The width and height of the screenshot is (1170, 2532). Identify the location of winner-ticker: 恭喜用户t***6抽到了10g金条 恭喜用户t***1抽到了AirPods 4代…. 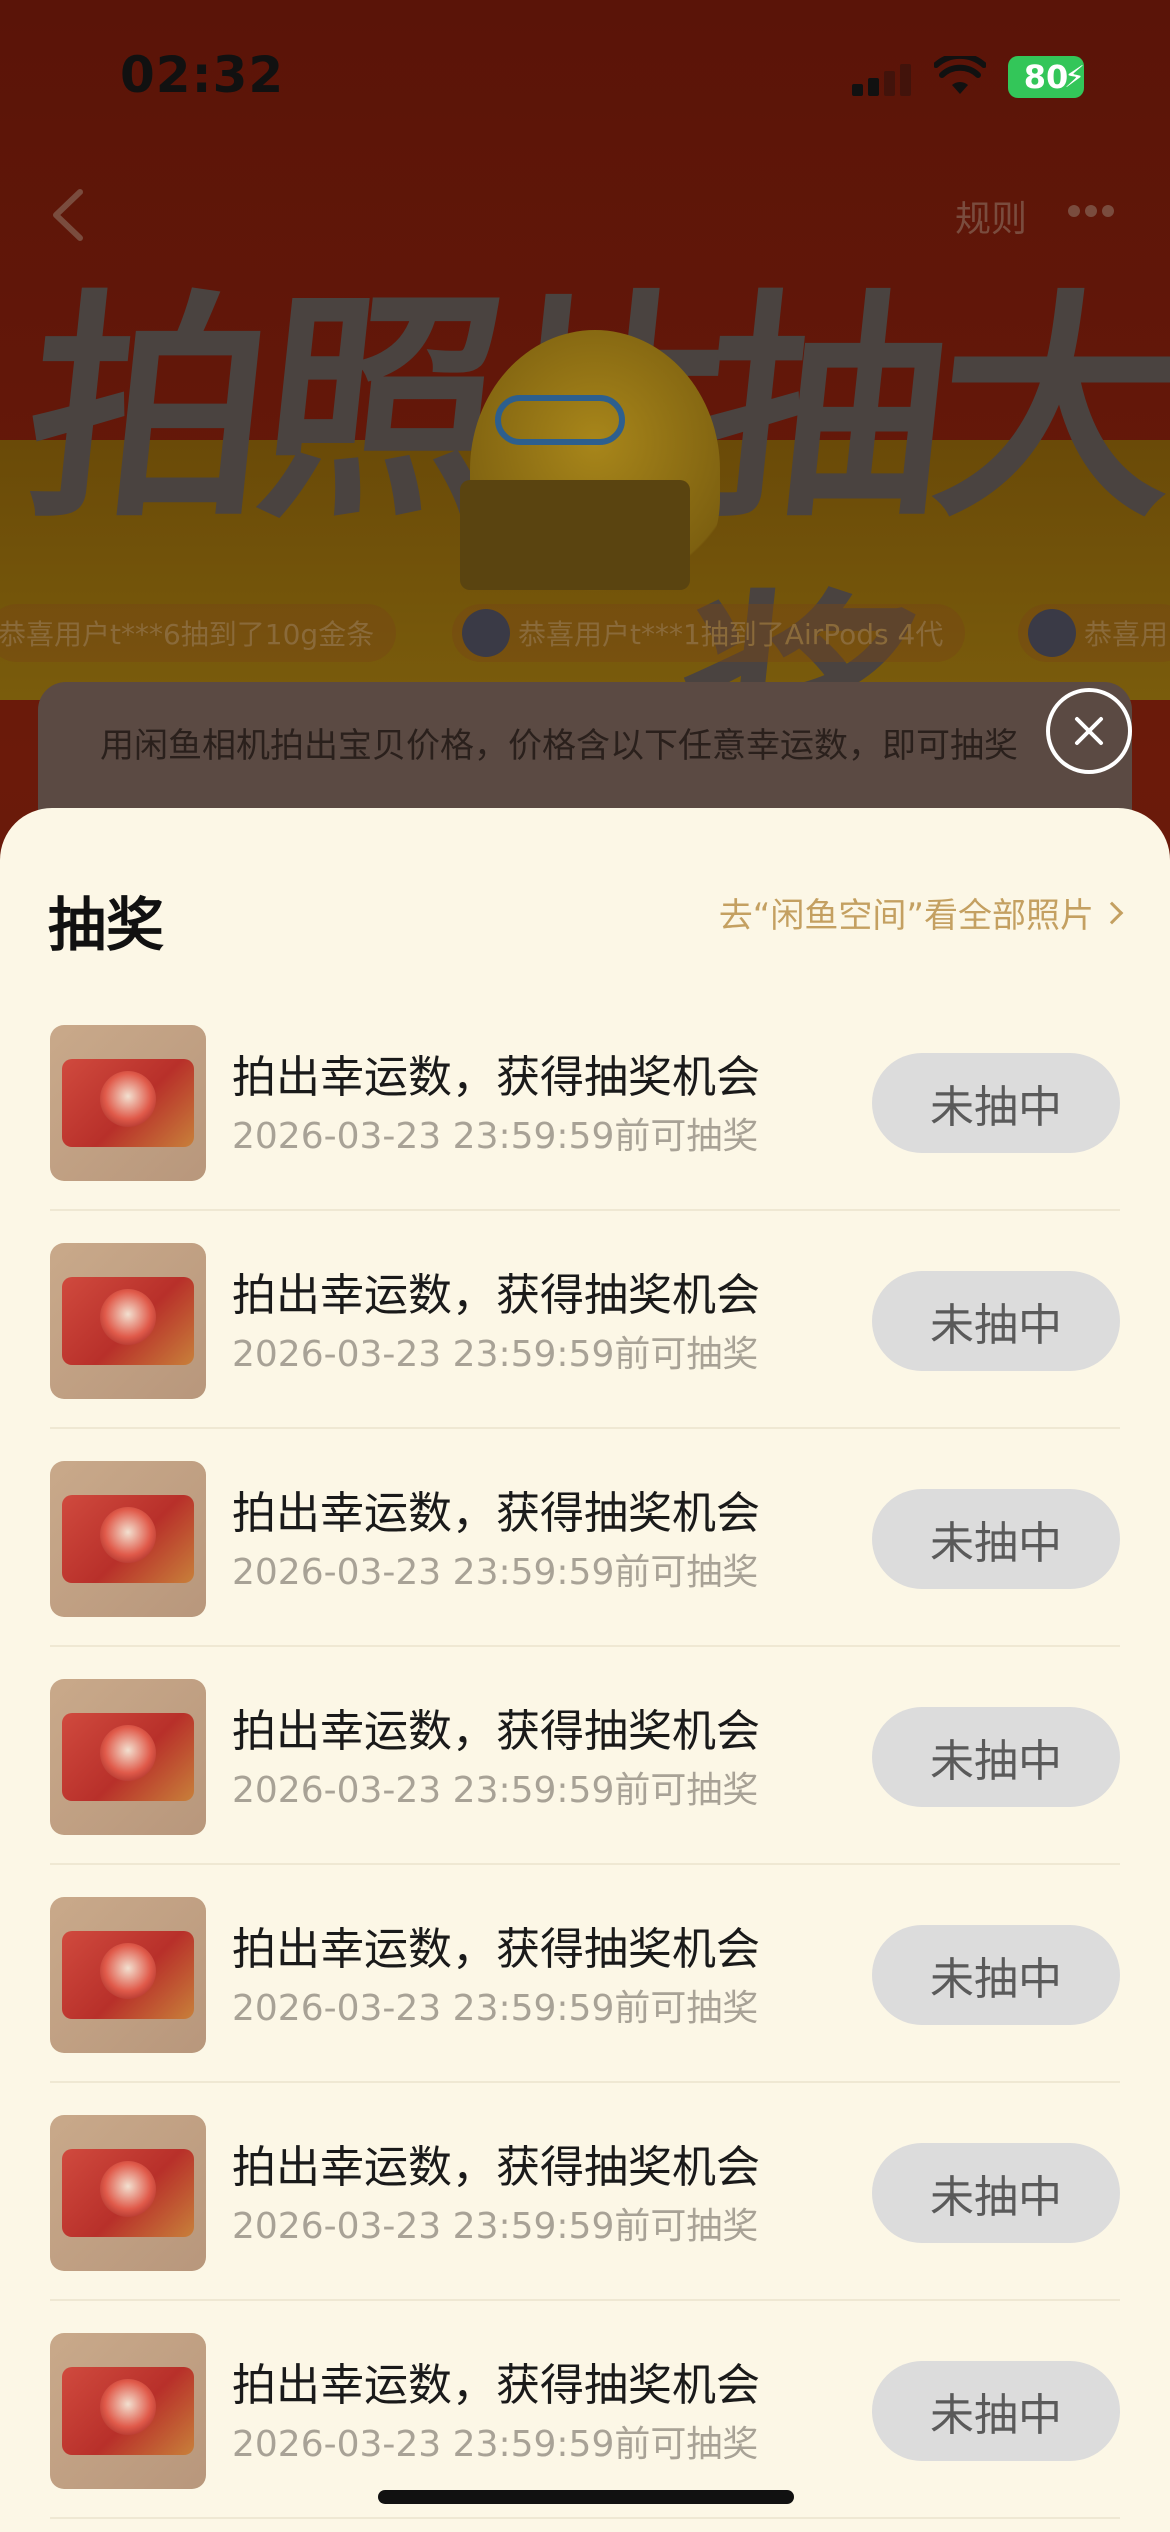
(585, 633).